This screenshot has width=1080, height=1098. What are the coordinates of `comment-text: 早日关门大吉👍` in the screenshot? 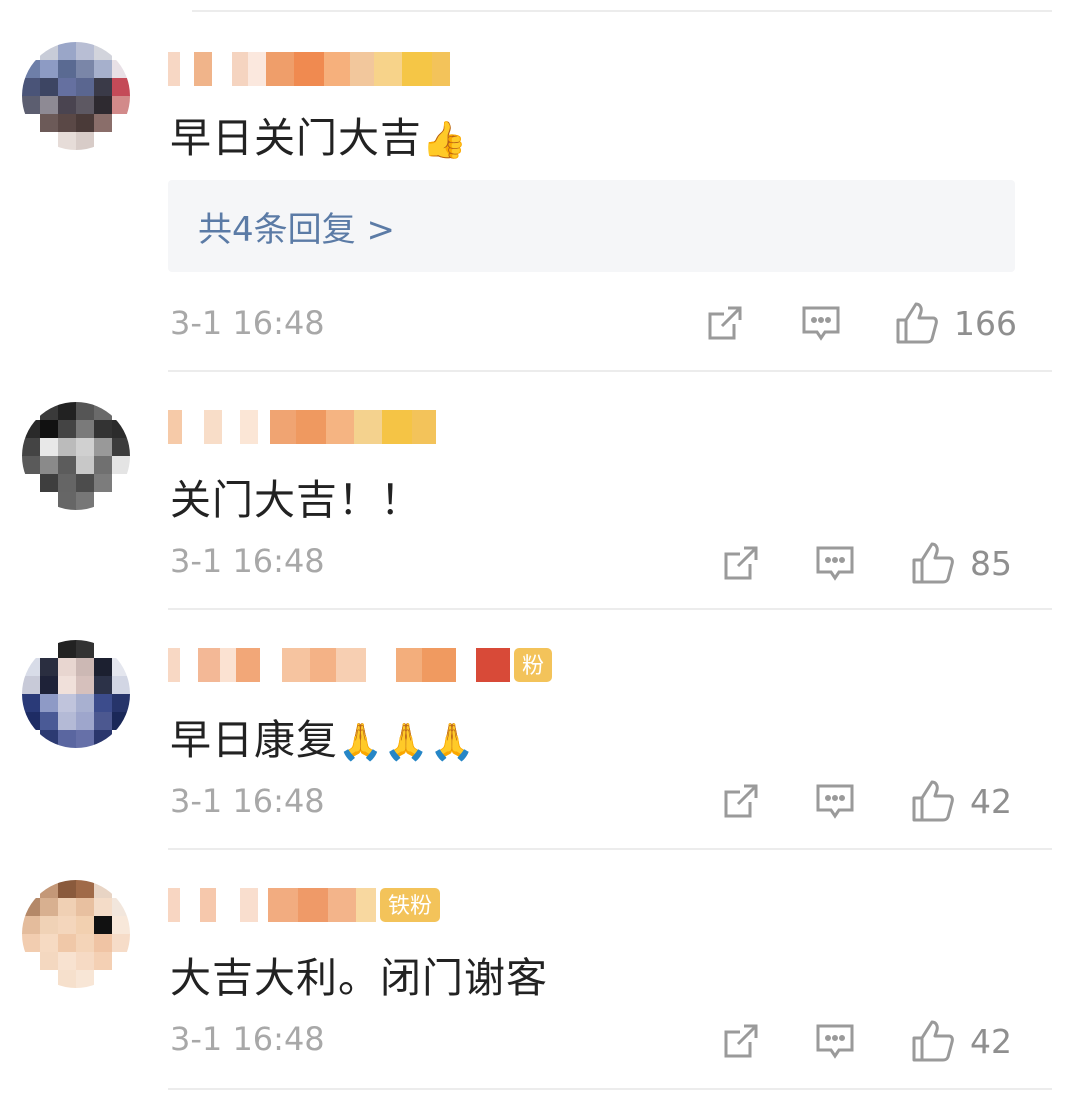 It's located at (319, 134).